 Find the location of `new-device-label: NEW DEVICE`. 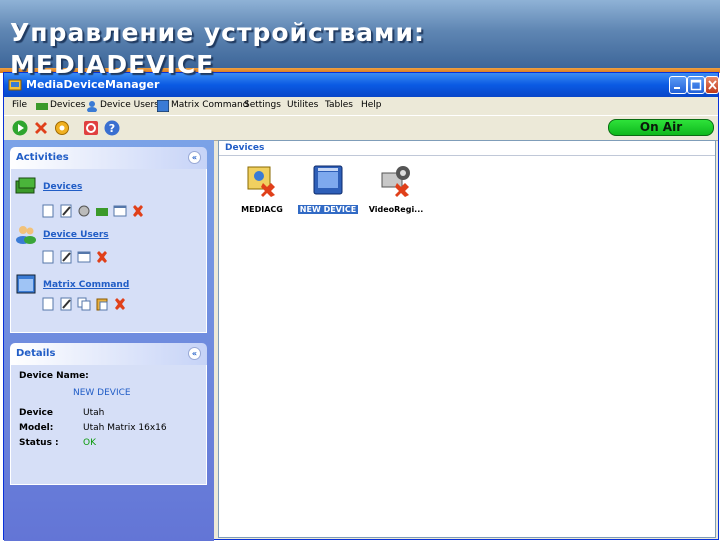

new-device-label: NEW DEVICE is located at coordinates (328, 209).